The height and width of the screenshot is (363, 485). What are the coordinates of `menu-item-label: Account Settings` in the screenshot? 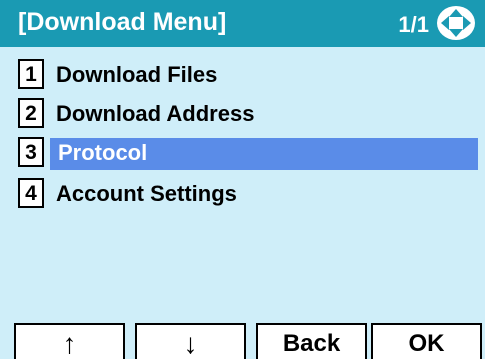 It's located at (146, 193).